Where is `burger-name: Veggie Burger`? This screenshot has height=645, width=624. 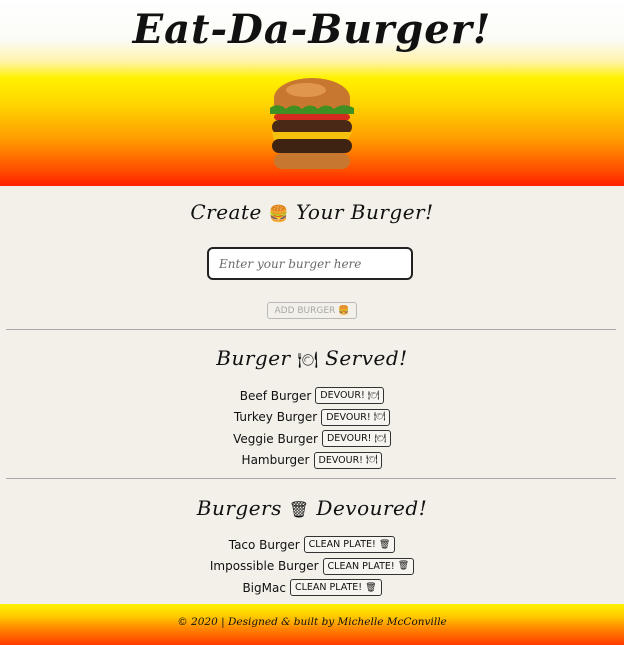 burger-name: Veggie Burger is located at coordinates (275, 438).